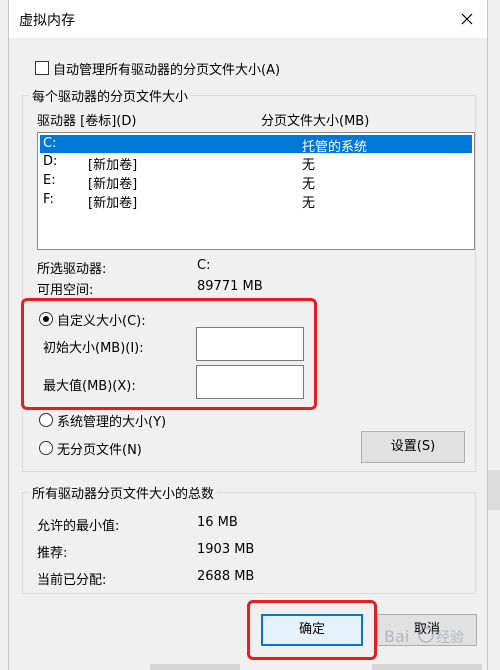  Describe the element at coordinates (396, 636) in the screenshot. I see `svg-text: Bai` at that location.